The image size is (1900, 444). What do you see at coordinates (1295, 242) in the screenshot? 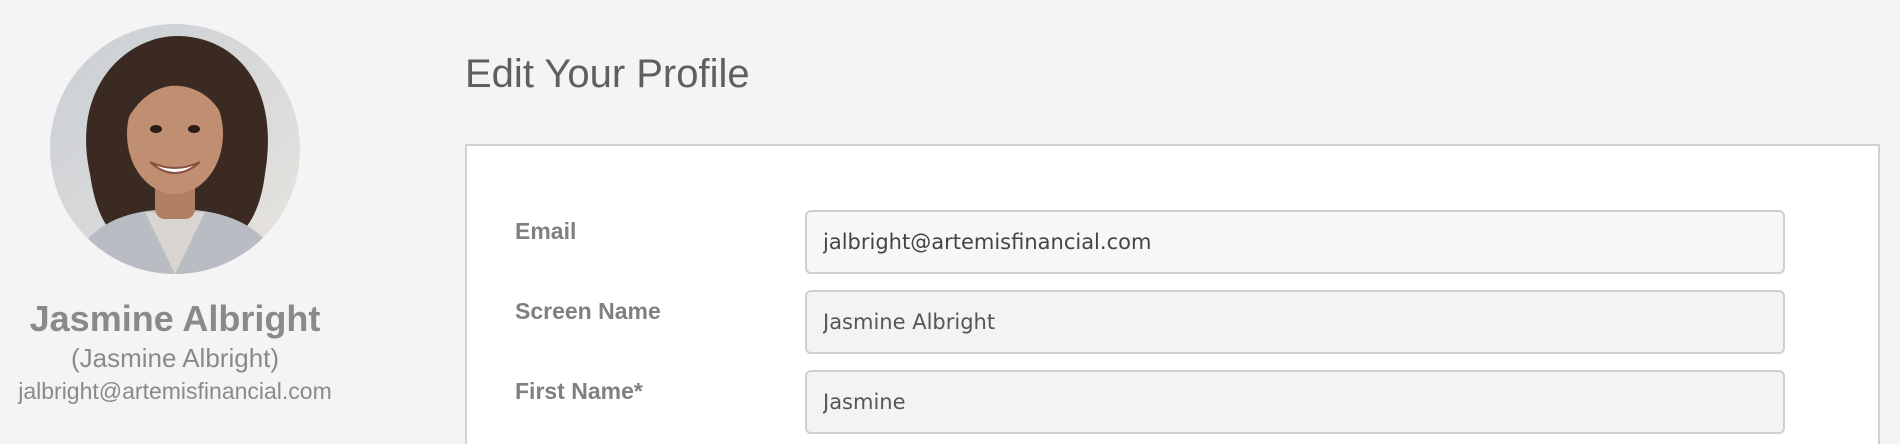
I see `email-field` at bounding box center [1295, 242].